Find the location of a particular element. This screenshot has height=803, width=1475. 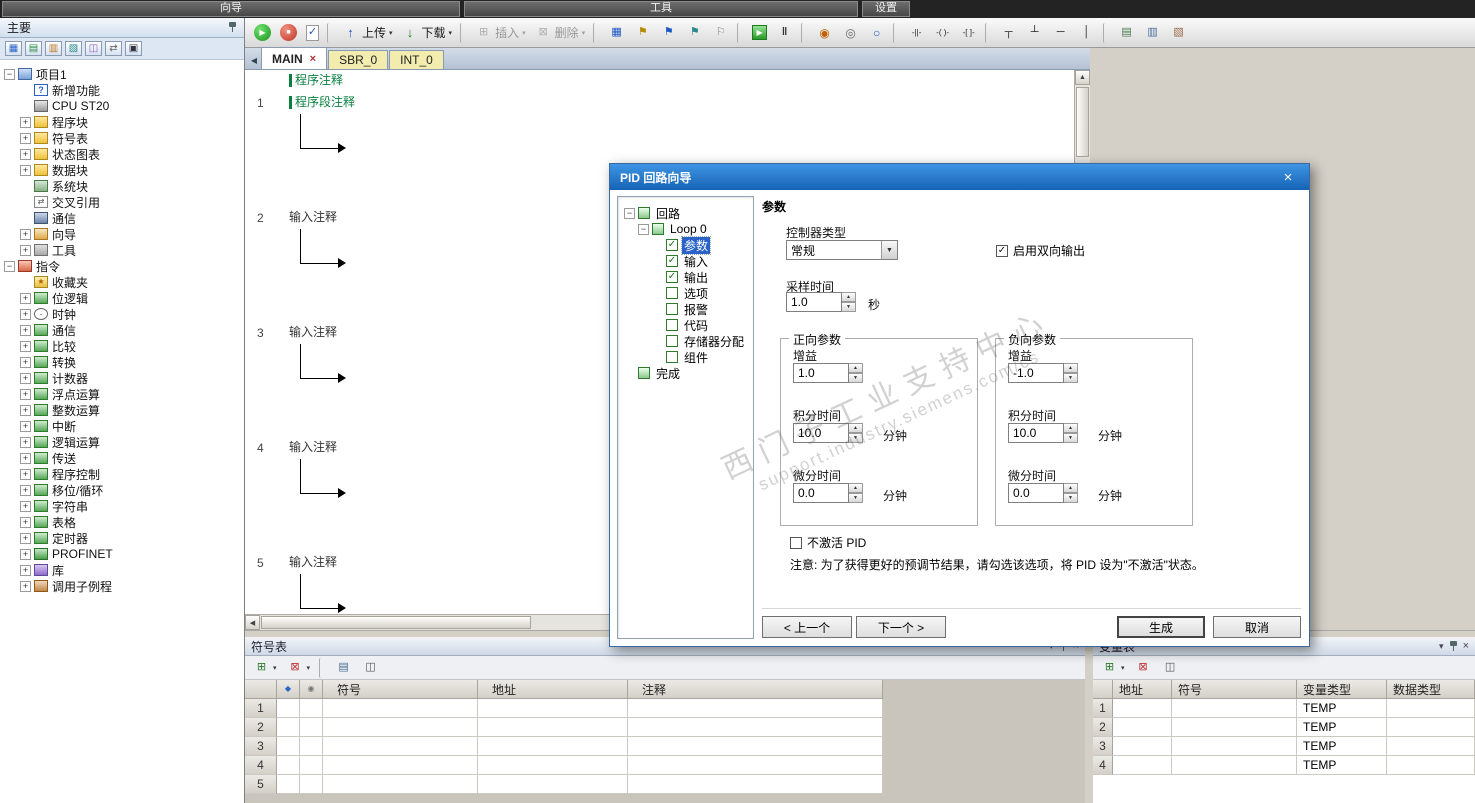

close-tab-icon: × is located at coordinates (313, 59).